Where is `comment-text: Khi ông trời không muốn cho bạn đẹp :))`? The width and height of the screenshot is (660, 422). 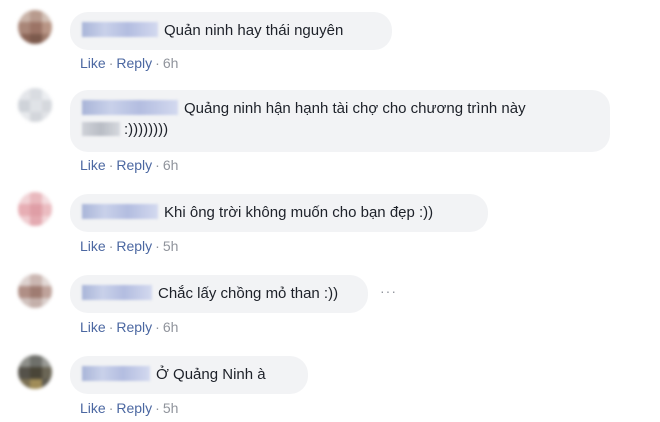
comment-text: Khi ông trời không muốn cho bạn đẹp :)) is located at coordinates (299, 212).